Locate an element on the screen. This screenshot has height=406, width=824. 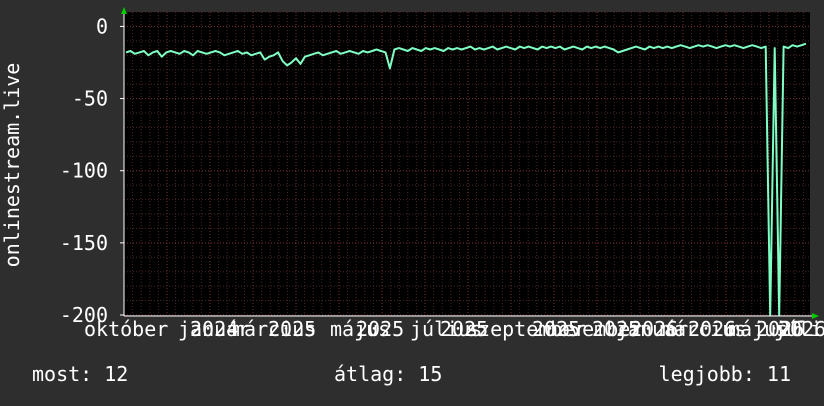
stat-average: átlag: 15 is located at coordinates (388, 374).